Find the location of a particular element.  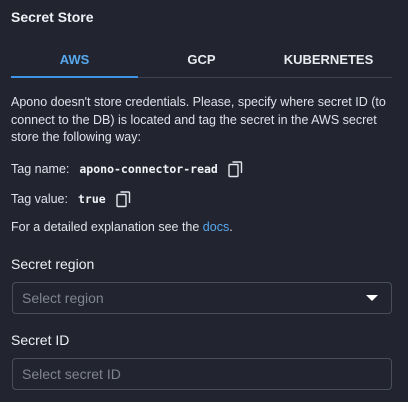

secret-region-select: Select region is located at coordinates (202, 298).